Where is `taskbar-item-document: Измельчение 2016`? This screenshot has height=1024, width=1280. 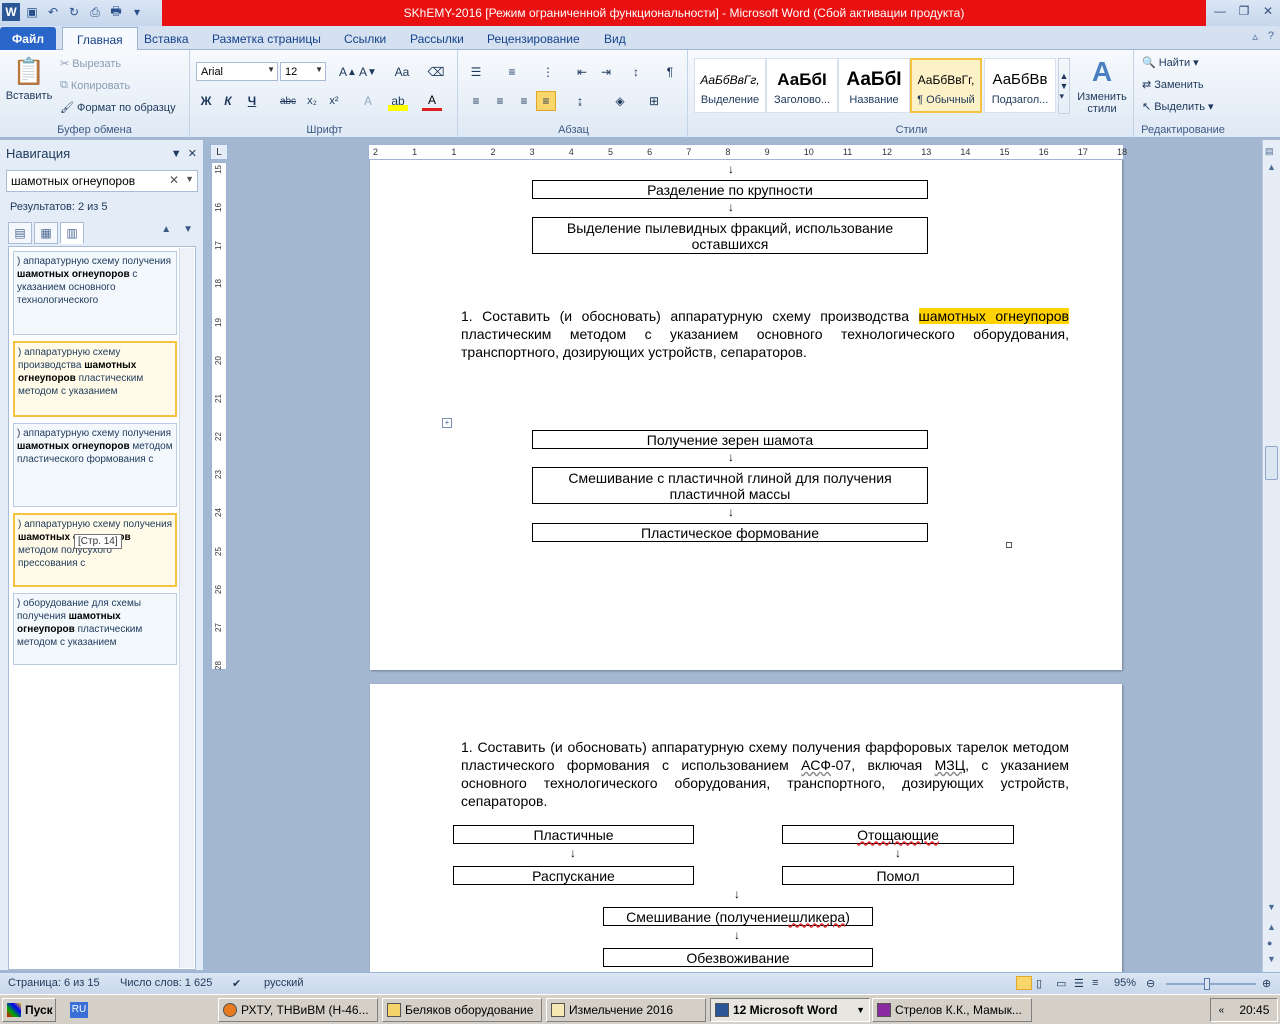
taskbar-item-document: Измельчение 2016 is located at coordinates (626, 1010).